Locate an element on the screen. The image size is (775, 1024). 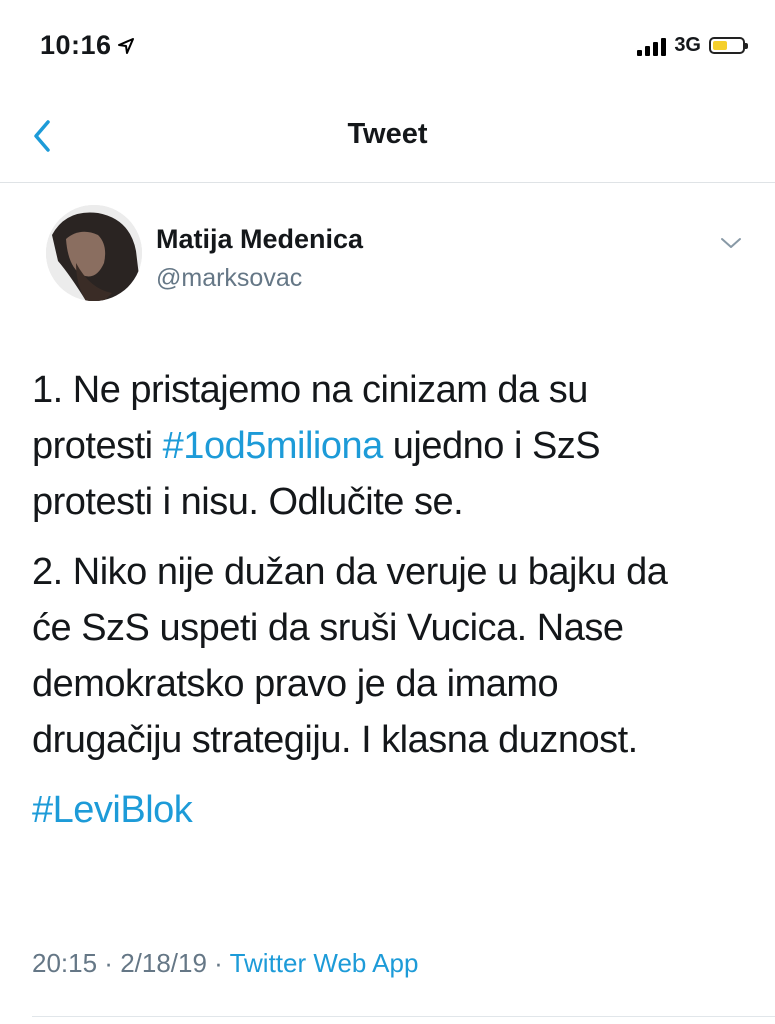
avatar is located at coordinates (94, 253).